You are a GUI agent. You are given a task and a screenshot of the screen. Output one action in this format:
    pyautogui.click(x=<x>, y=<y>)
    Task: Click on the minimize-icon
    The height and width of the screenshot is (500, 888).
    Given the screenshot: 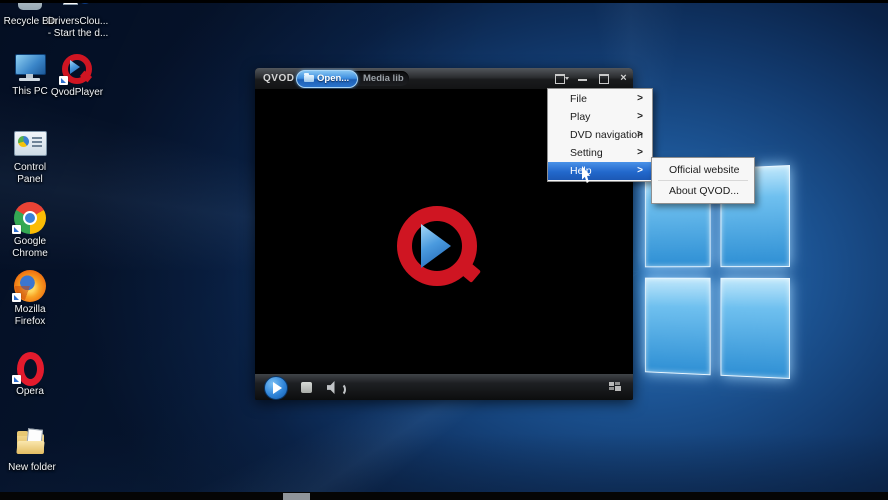 What is the action you would take?
    pyautogui.click(x=582, y=80)
    